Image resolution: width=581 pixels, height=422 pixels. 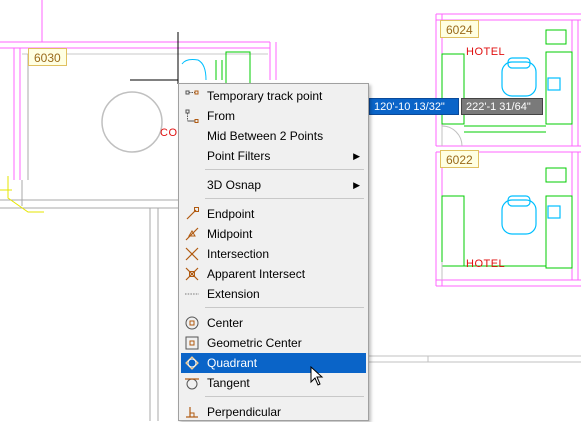 What do you see at coordinates (233, 294) in the screenshot?
I see `menu-item-label: Extension` at bounding box center [233, 294].